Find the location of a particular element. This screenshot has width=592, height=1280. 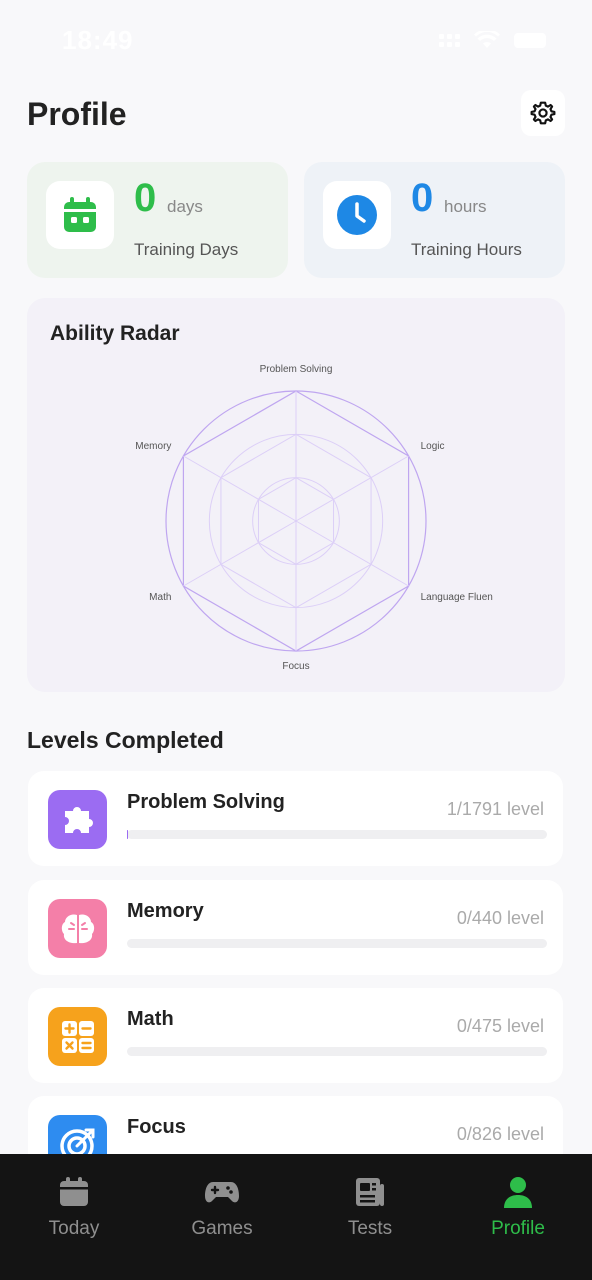

status-time: 18:49 is located at coordinates (98, 39).